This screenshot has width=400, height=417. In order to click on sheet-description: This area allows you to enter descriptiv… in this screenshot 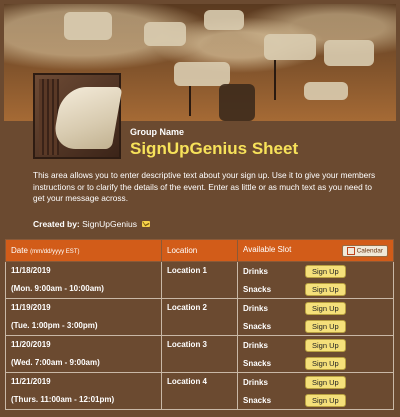, I will do `click(204, 186)`.